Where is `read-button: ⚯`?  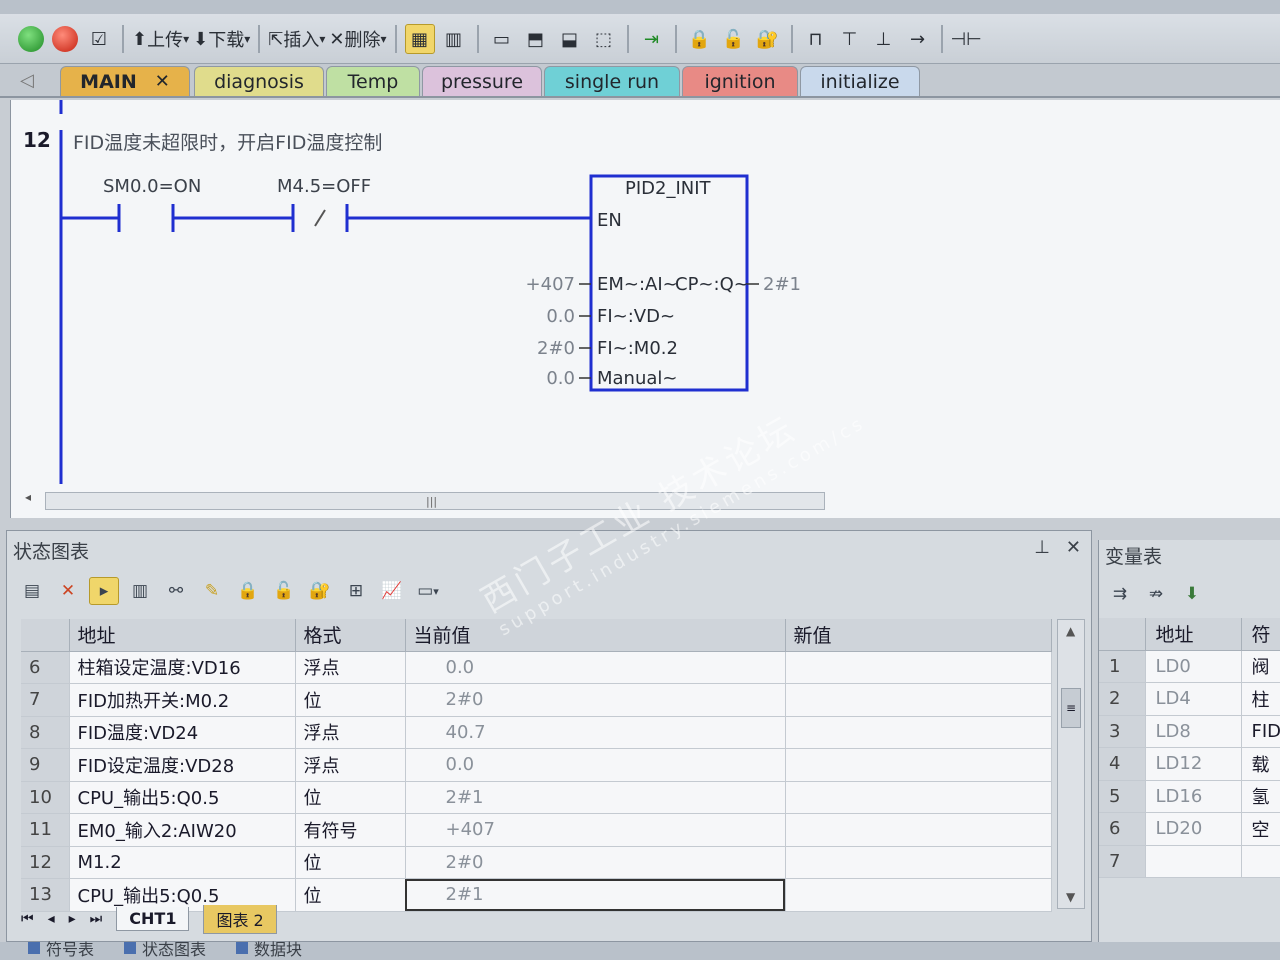 read-button: ⚯ is located at coordinates (176, 591).